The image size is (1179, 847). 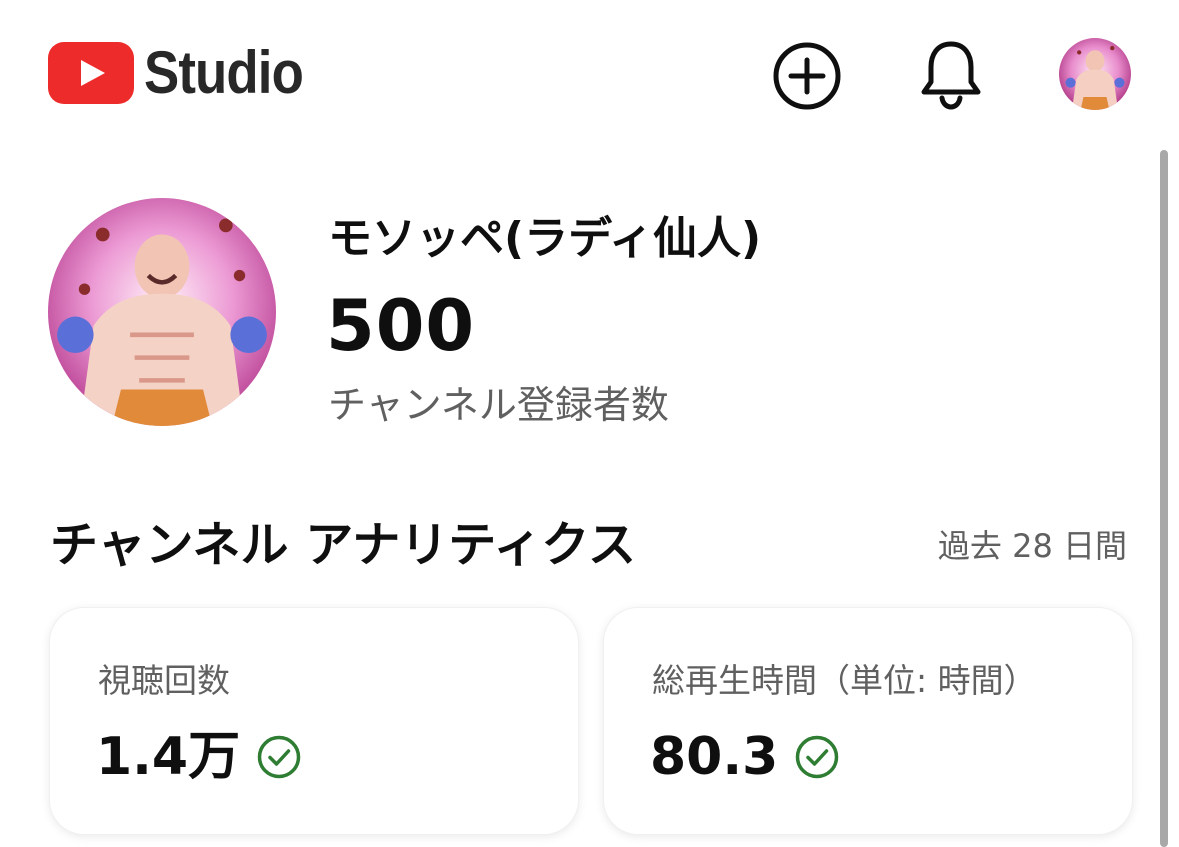 What do you see at coordinates (91, 73) in the screenshot?
I see `youtube-play-icon` at bounding box center [91, 73].